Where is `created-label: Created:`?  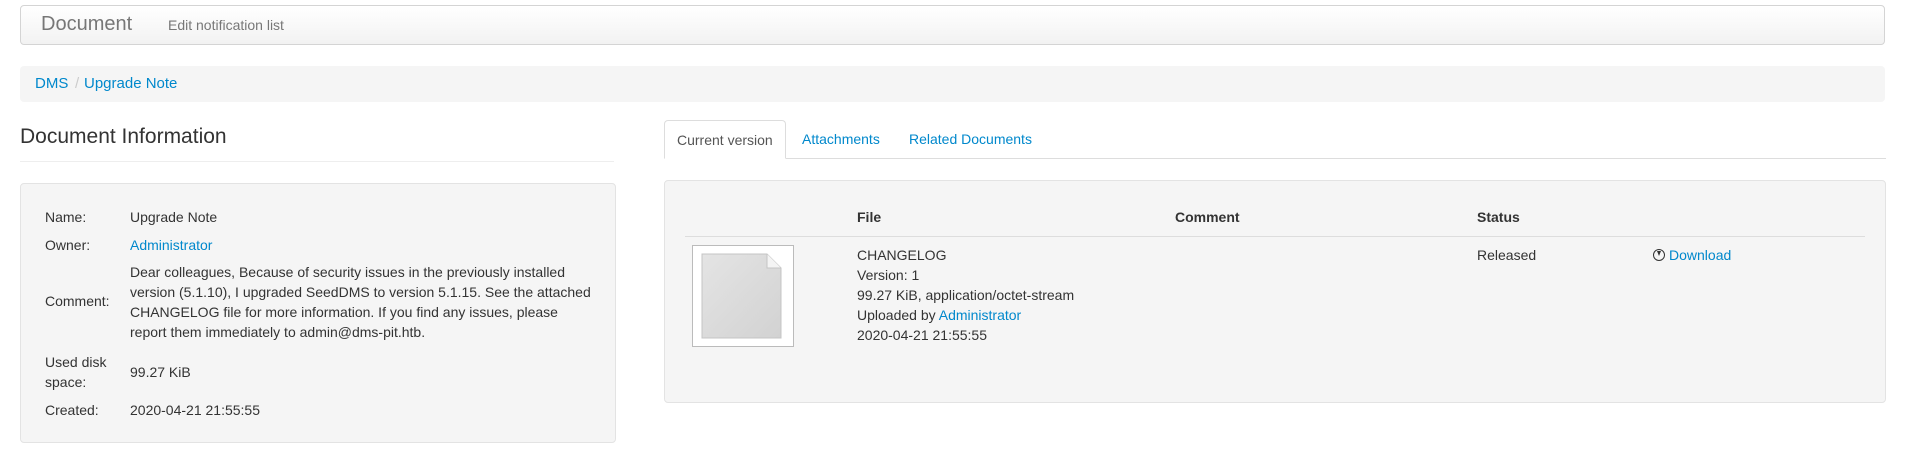 created-label: Created: is located at coordinates (72, 410).